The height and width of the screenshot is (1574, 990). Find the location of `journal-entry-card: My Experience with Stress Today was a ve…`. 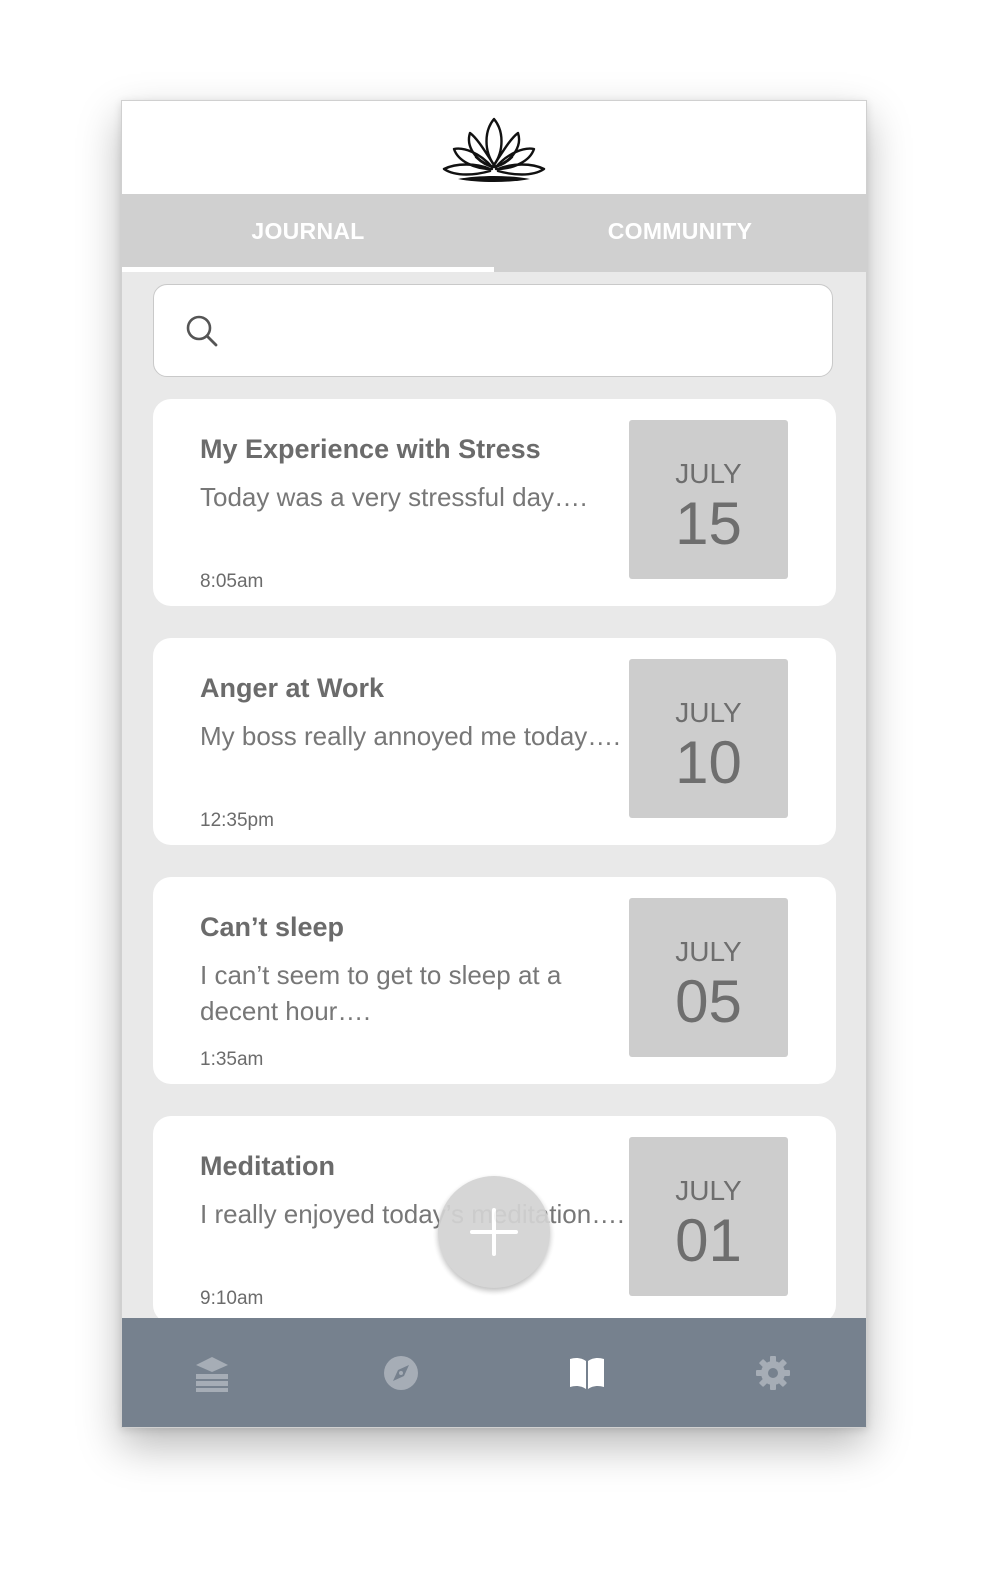

journal-entry-card: My Experience with Stress Today was a ve… is located at coordinates (494, 502).